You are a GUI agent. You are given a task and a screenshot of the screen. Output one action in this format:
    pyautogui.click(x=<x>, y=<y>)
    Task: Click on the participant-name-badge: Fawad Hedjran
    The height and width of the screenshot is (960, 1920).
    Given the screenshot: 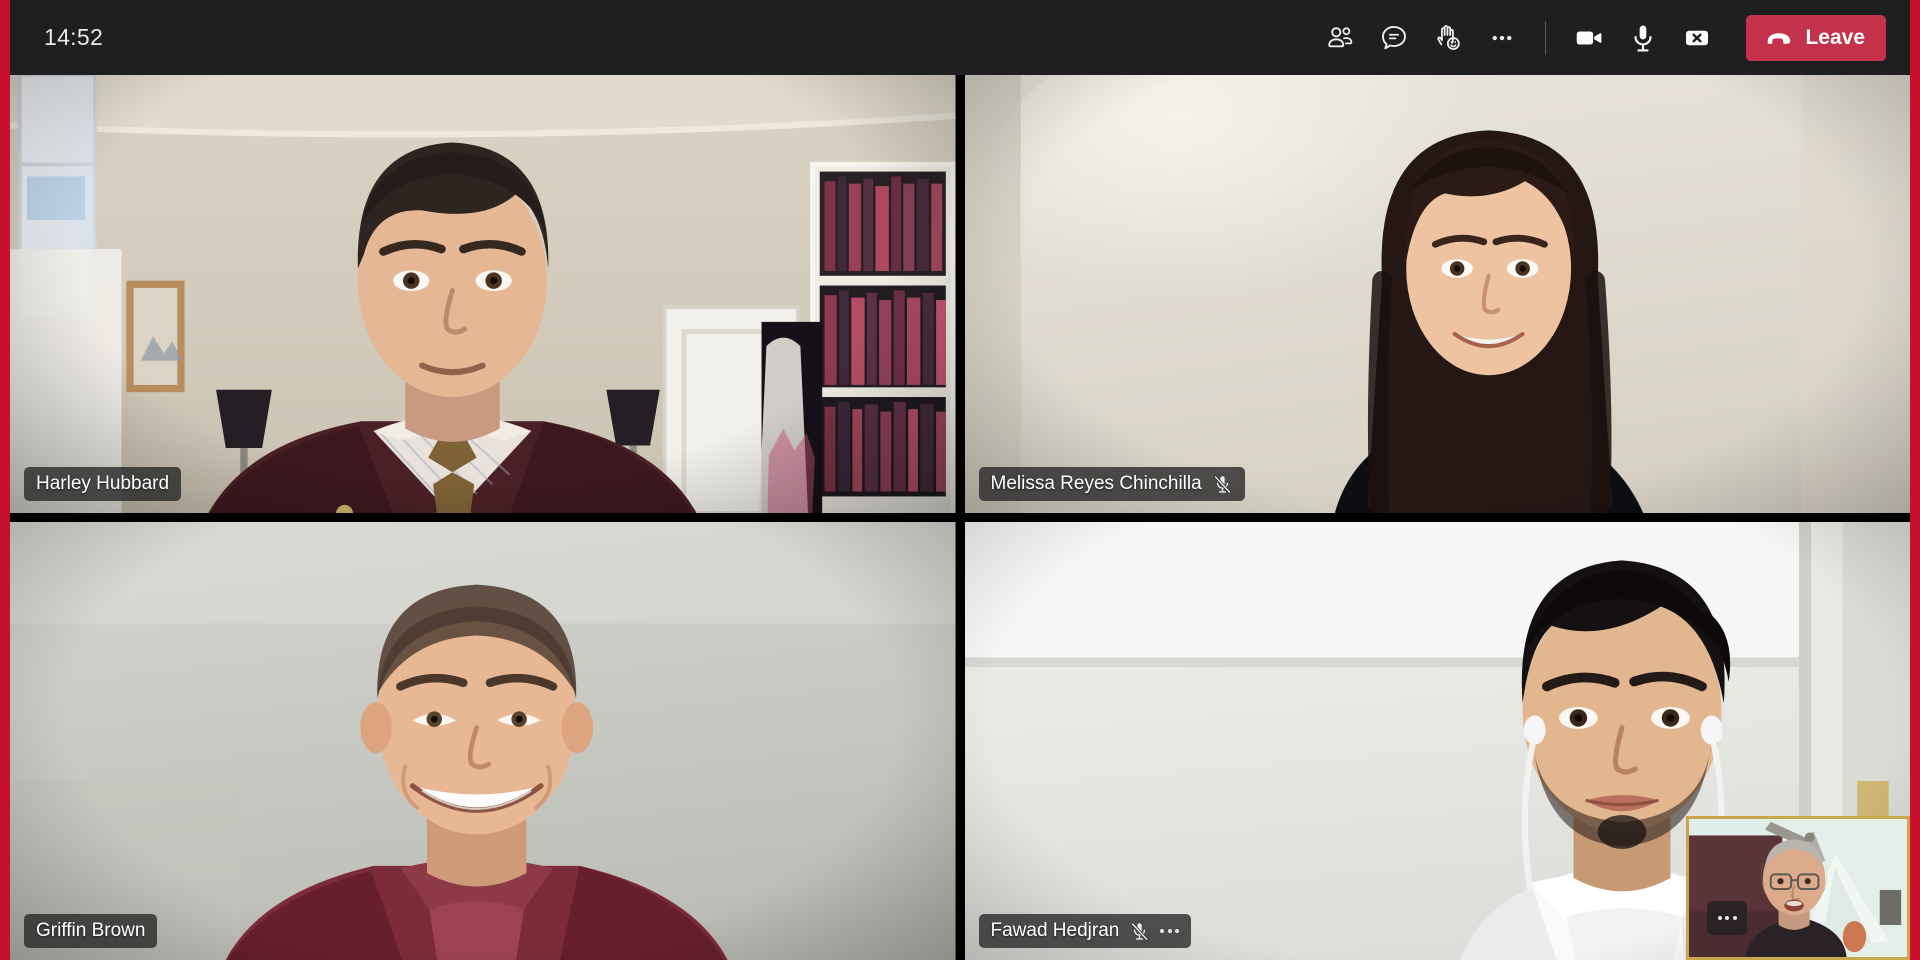 What is the action you would take?
    pyautogui.click(x=1085, y=931)
    